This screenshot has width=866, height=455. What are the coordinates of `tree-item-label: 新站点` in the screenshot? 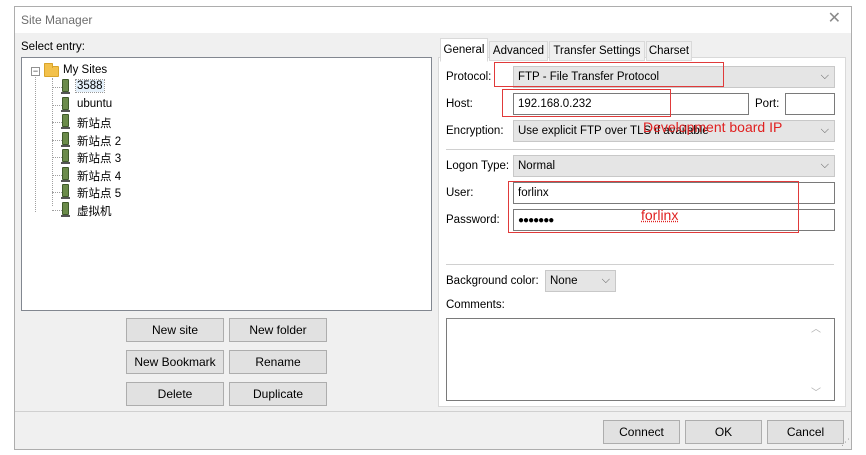 It's located at (94, 124).